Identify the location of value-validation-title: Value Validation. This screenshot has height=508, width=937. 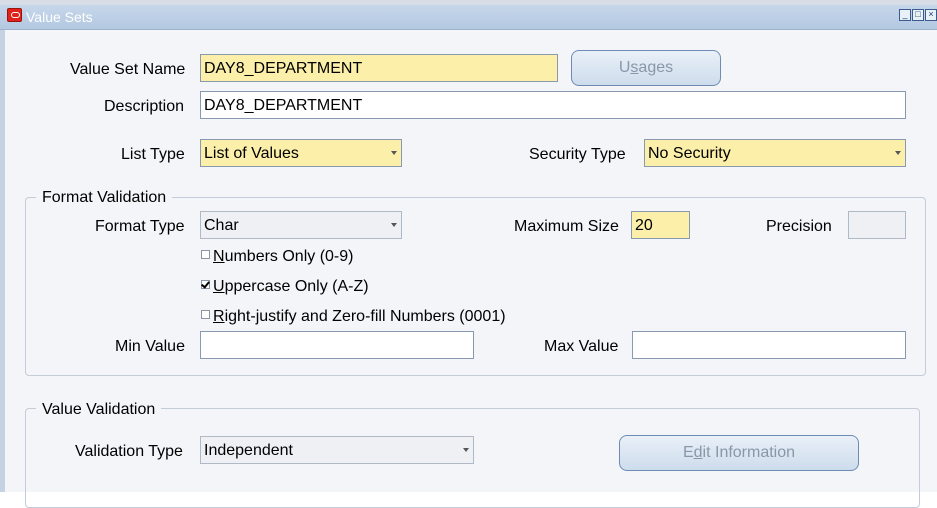
(99, 410).